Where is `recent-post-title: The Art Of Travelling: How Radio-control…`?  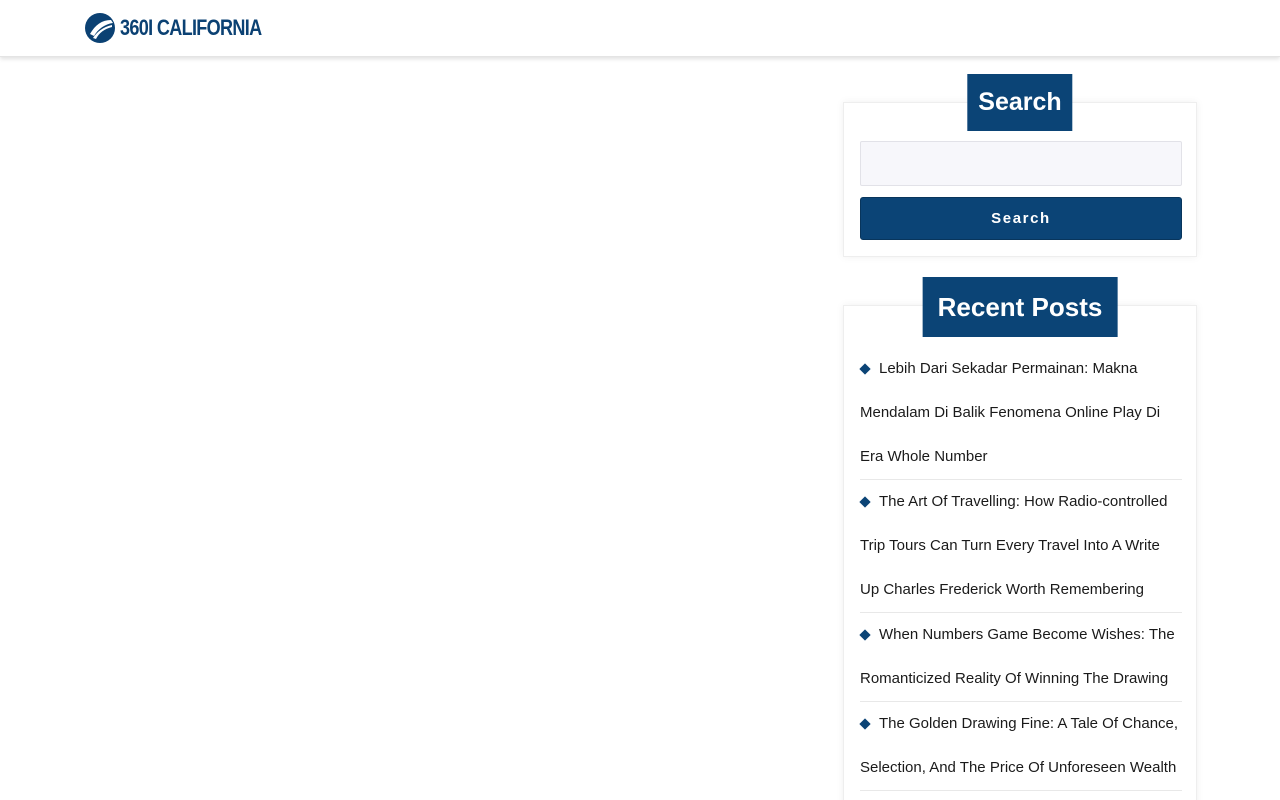 recent-post-title: The Art Of Travelling: How Radio-control… is located at coordinates (1014, 545).